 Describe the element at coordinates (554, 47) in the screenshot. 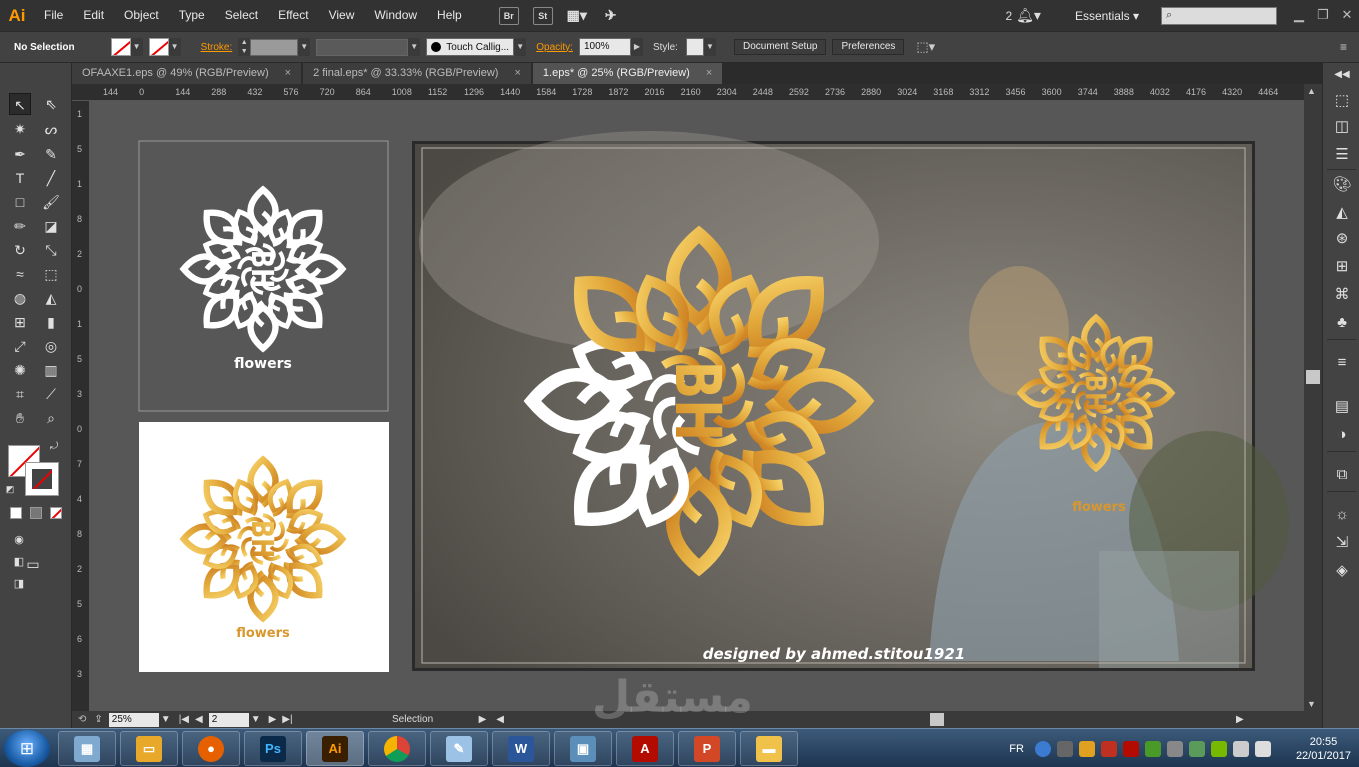

I see `opacity-label: Opacity:` at that location.